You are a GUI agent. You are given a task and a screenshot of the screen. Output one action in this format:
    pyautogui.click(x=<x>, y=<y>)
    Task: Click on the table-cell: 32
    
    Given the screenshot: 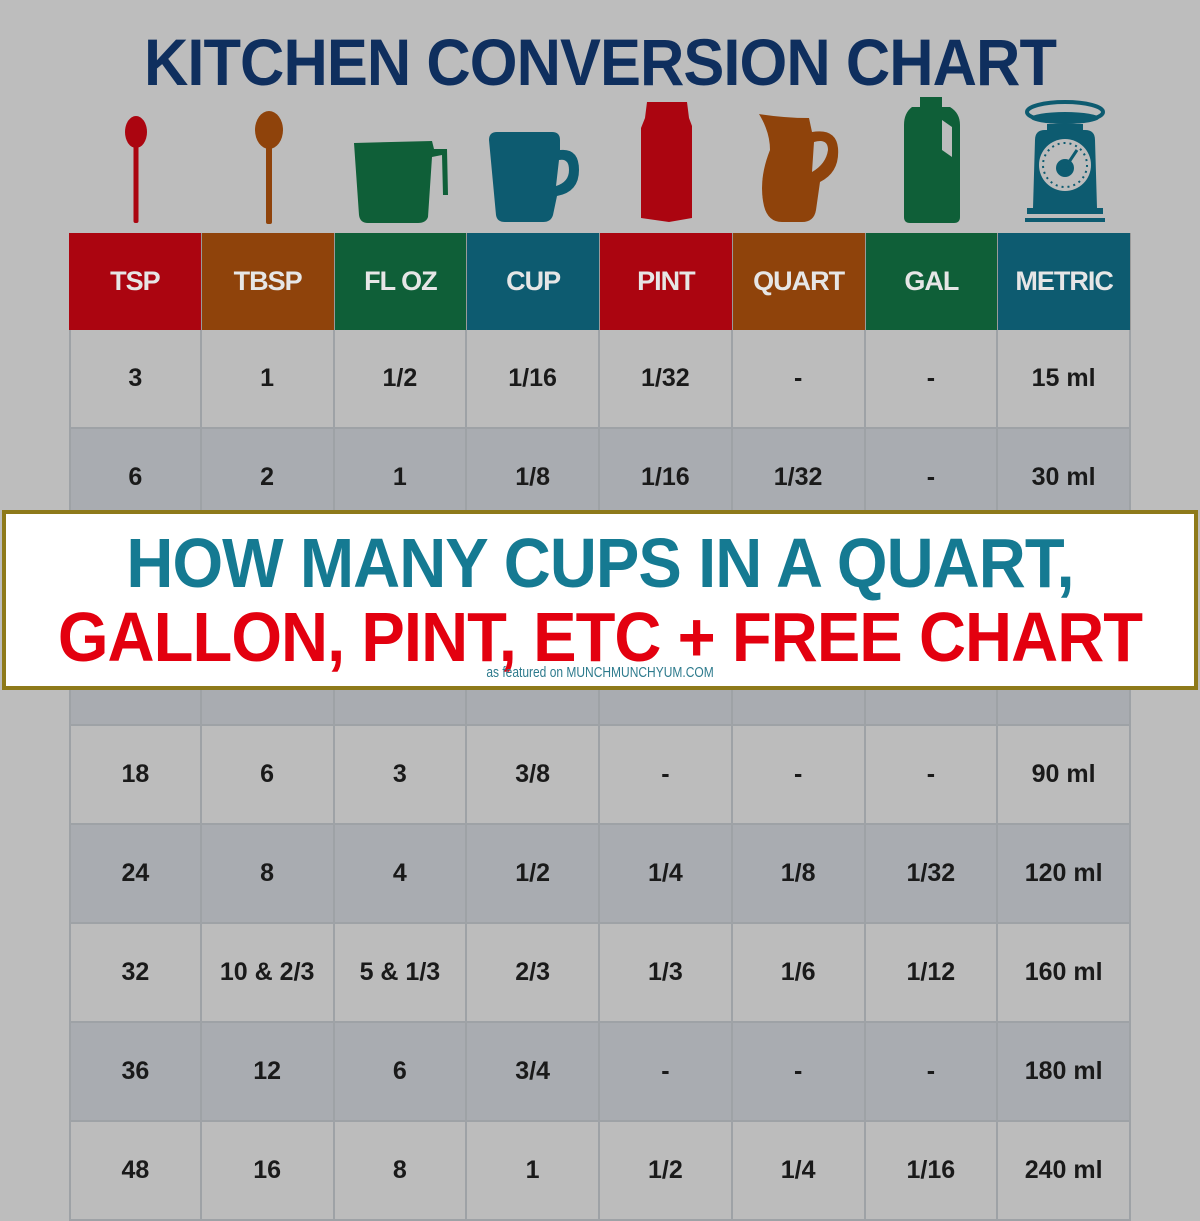 What is the action you would take?
    pyautogui.click(x=135, y=973)
    